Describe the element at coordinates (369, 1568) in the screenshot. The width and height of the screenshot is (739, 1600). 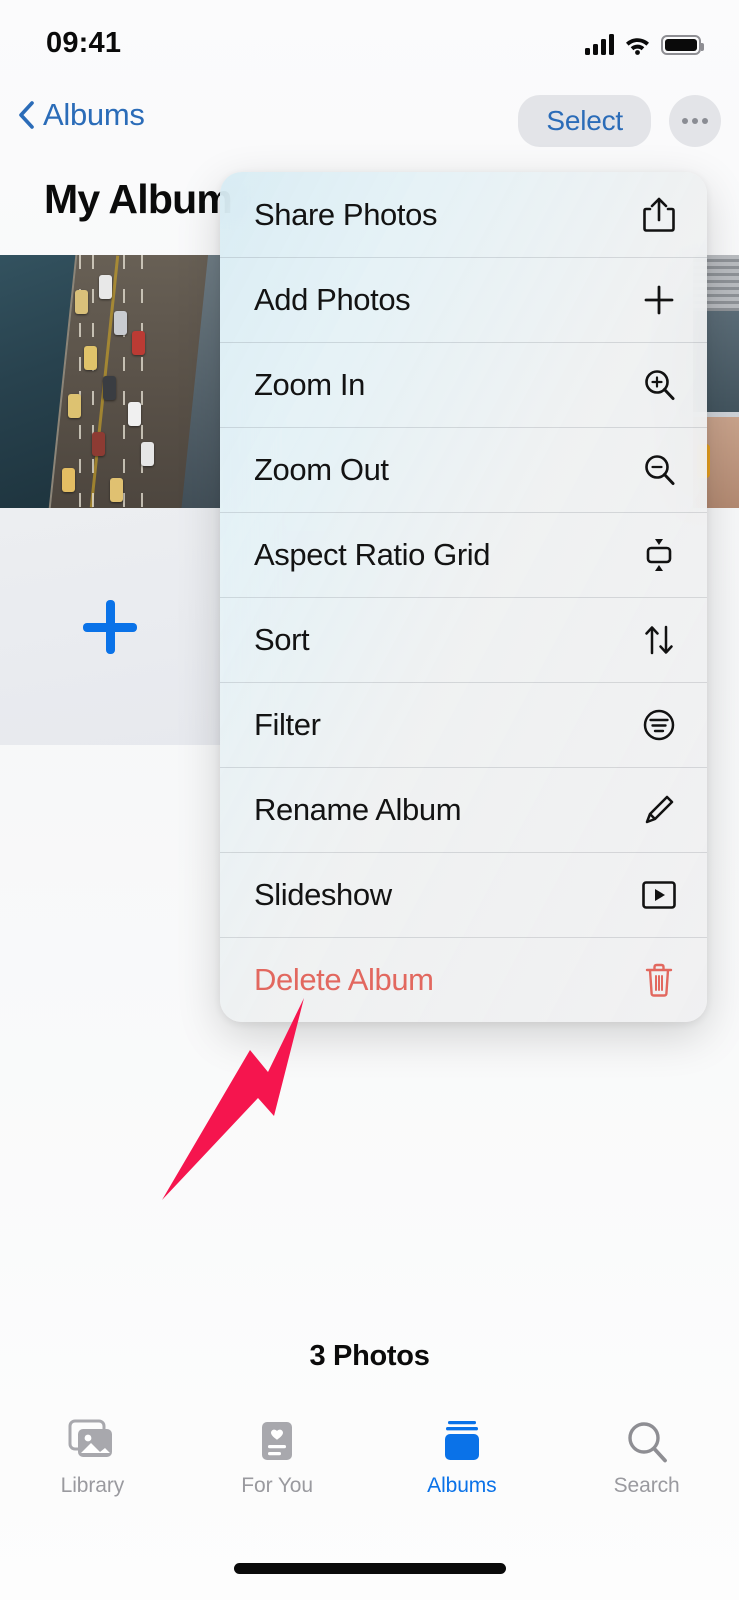
I see `home-indicator` at that location.